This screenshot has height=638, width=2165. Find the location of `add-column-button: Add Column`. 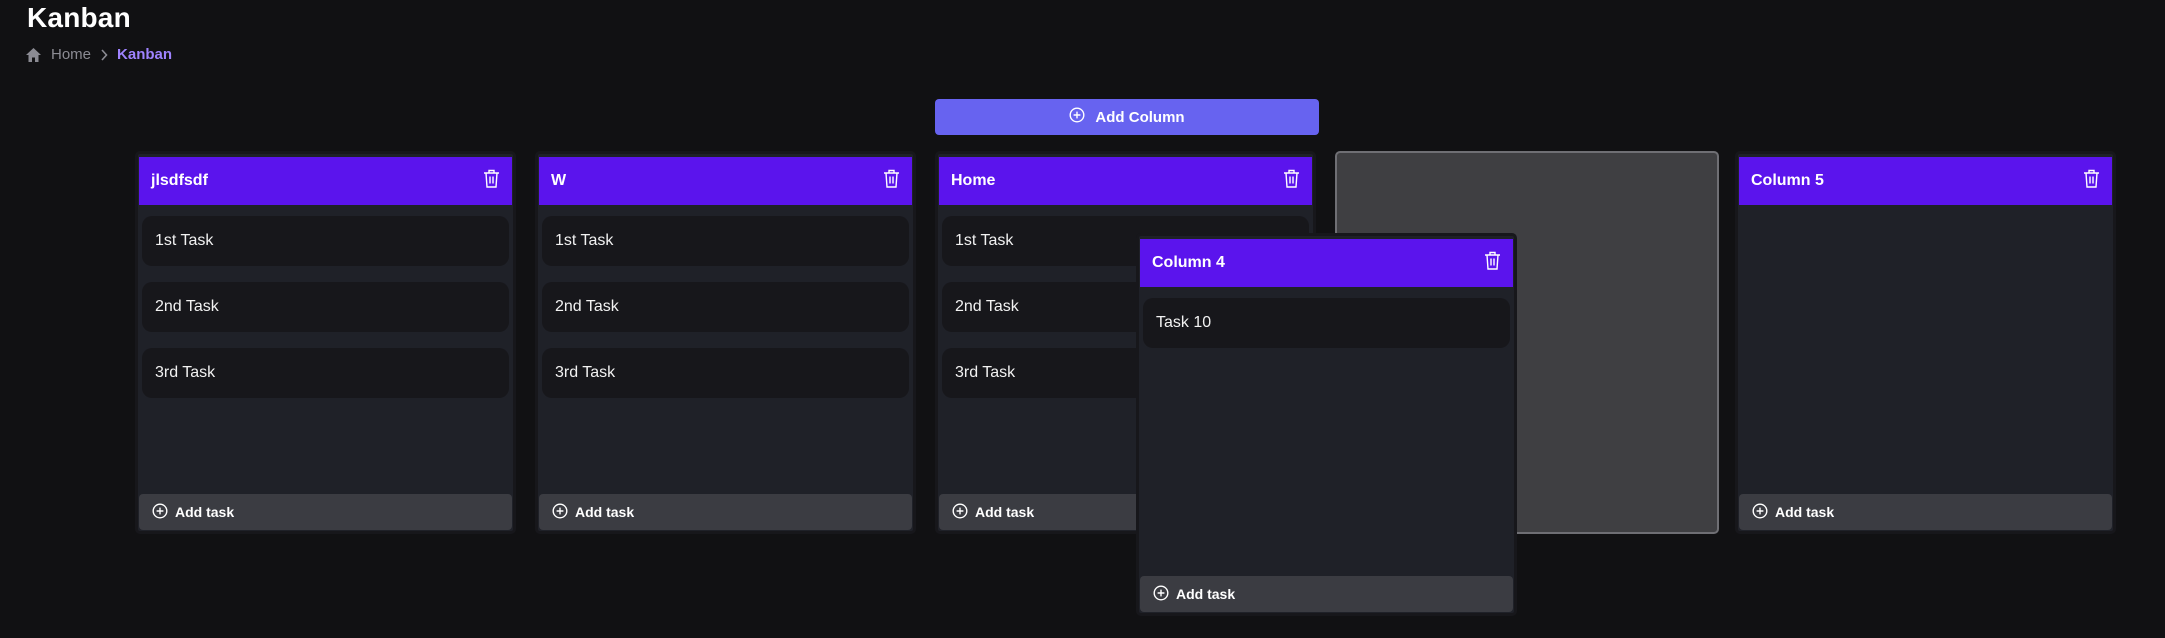

add-column-button: Add Column is located at coordinates (1127, 117).